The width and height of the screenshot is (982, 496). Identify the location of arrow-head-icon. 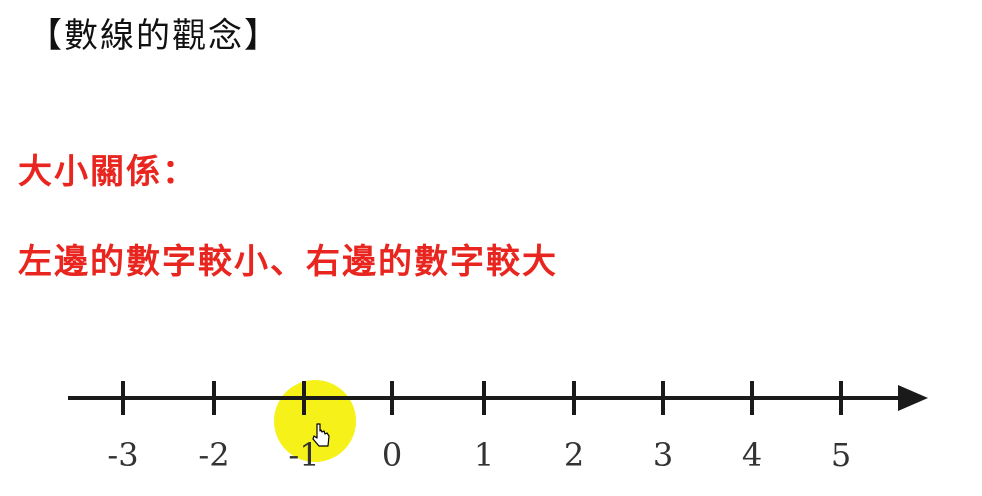
(913, 398).